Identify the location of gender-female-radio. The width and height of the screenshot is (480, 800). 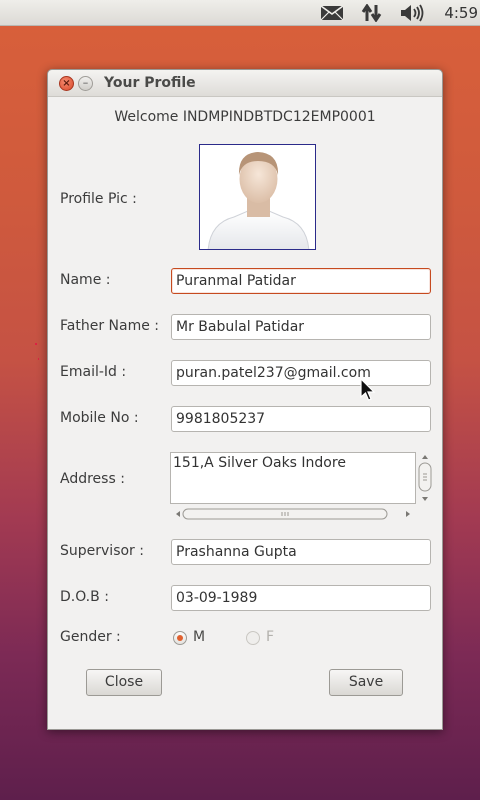
(253, 638).